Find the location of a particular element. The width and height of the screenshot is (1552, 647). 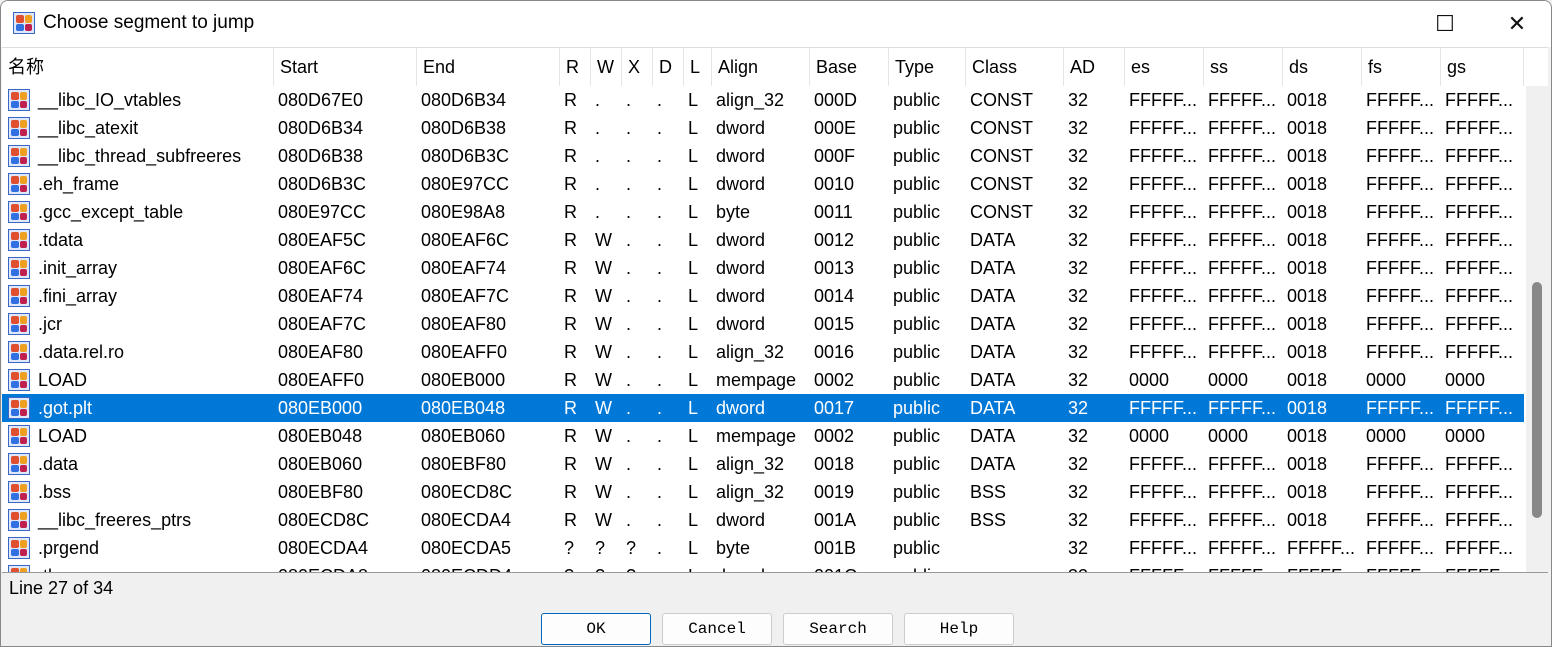

column-header: Type is located at coordinates (927, 67).